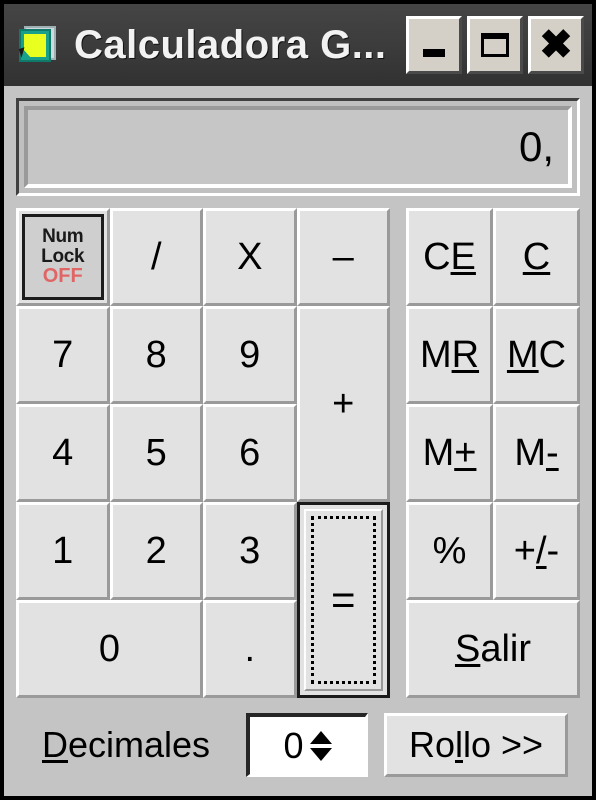  What do you see at coordinates (431, 744) in the screenshot?
I see `rollo-pre: Ro` at bounding box center [431, 744].